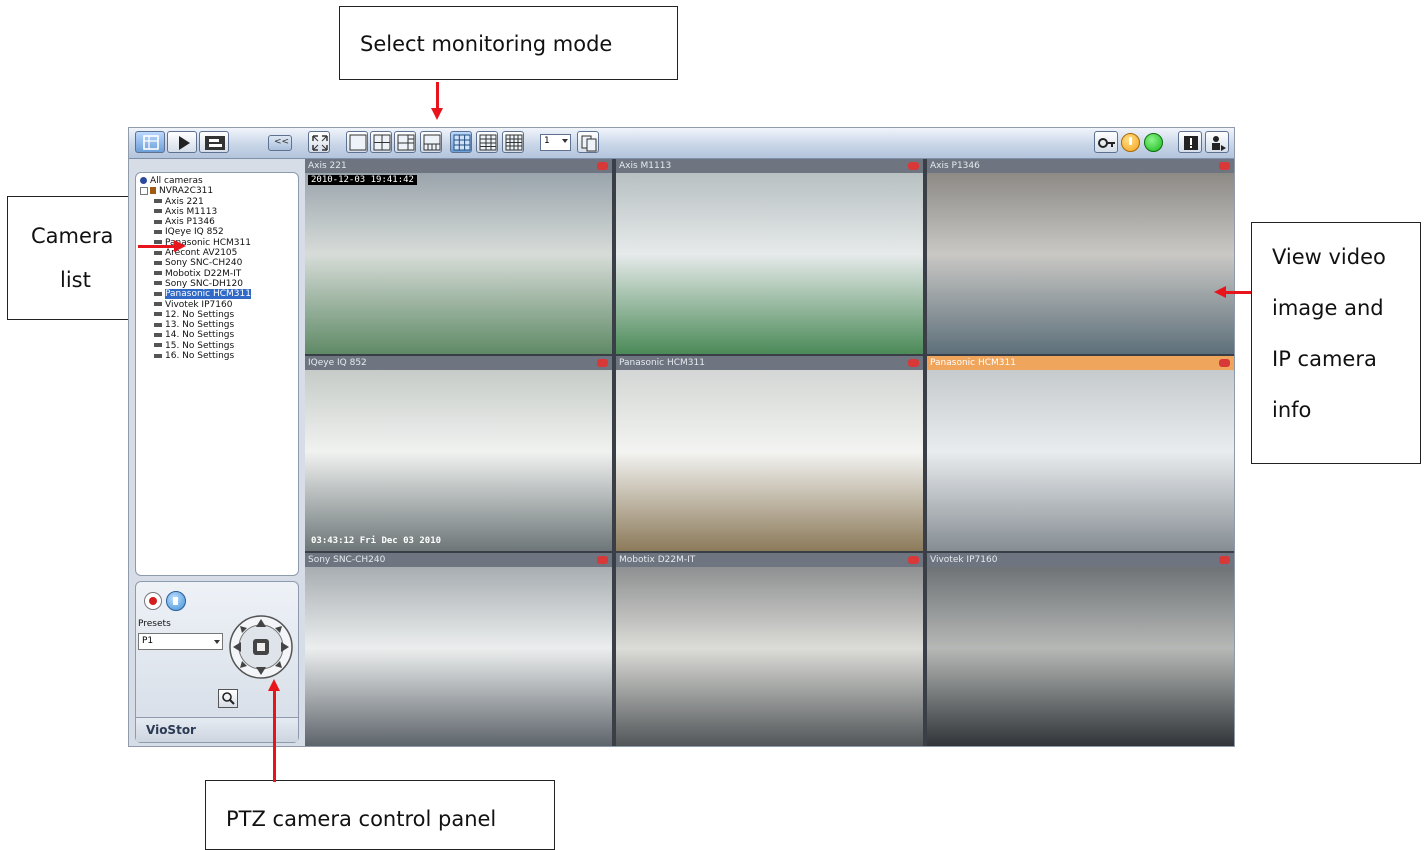  What do you see at coordinates (381, 142) in the screenshot?
I see `layout-4-button` at bounding box center [381, 142].